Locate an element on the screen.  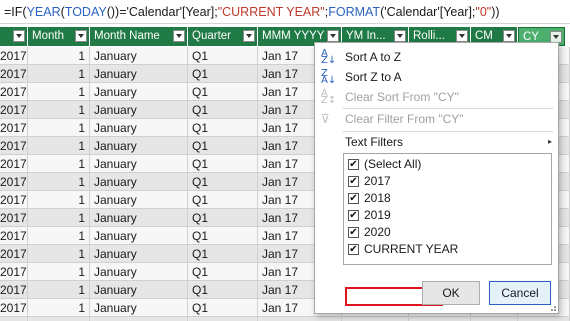
table-row: 20171JanuaryQ1Jan 17 is located at coordinates (285, 319).